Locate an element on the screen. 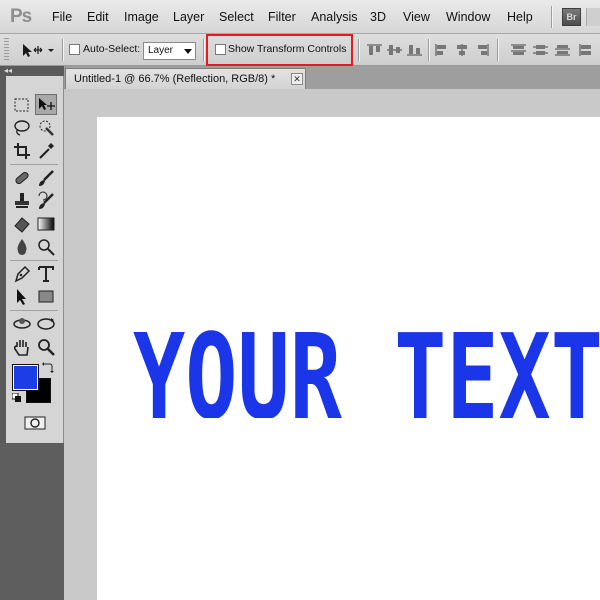 The width and height of the screenshot is (600, 600). align-bottom-edges-icon is located at coordinates (414, 50).